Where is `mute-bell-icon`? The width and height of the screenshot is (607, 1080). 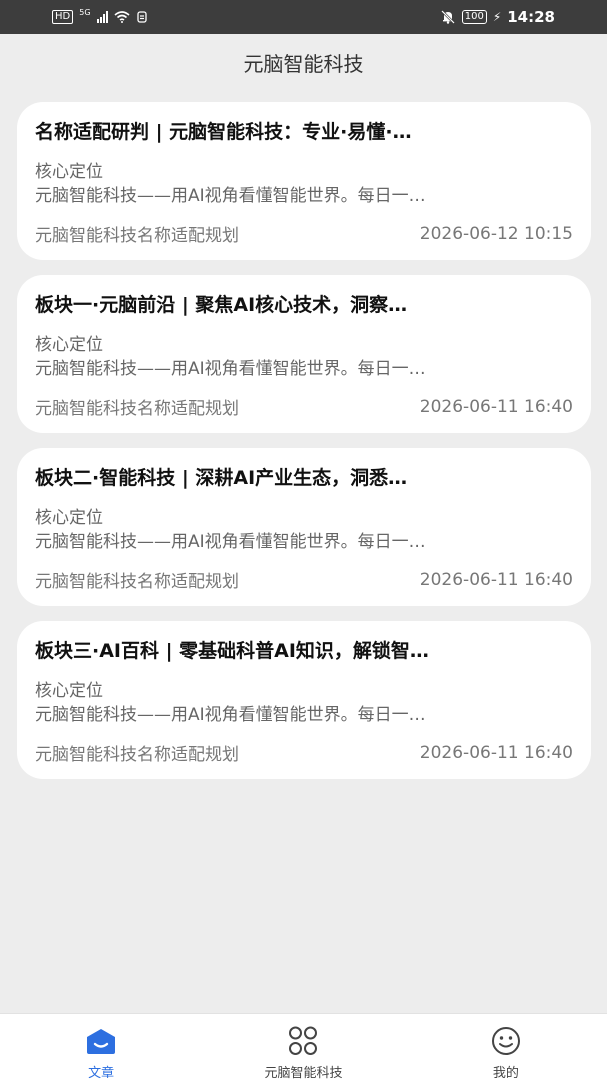 mute-bell-icon is located at coordinates (447, 17).